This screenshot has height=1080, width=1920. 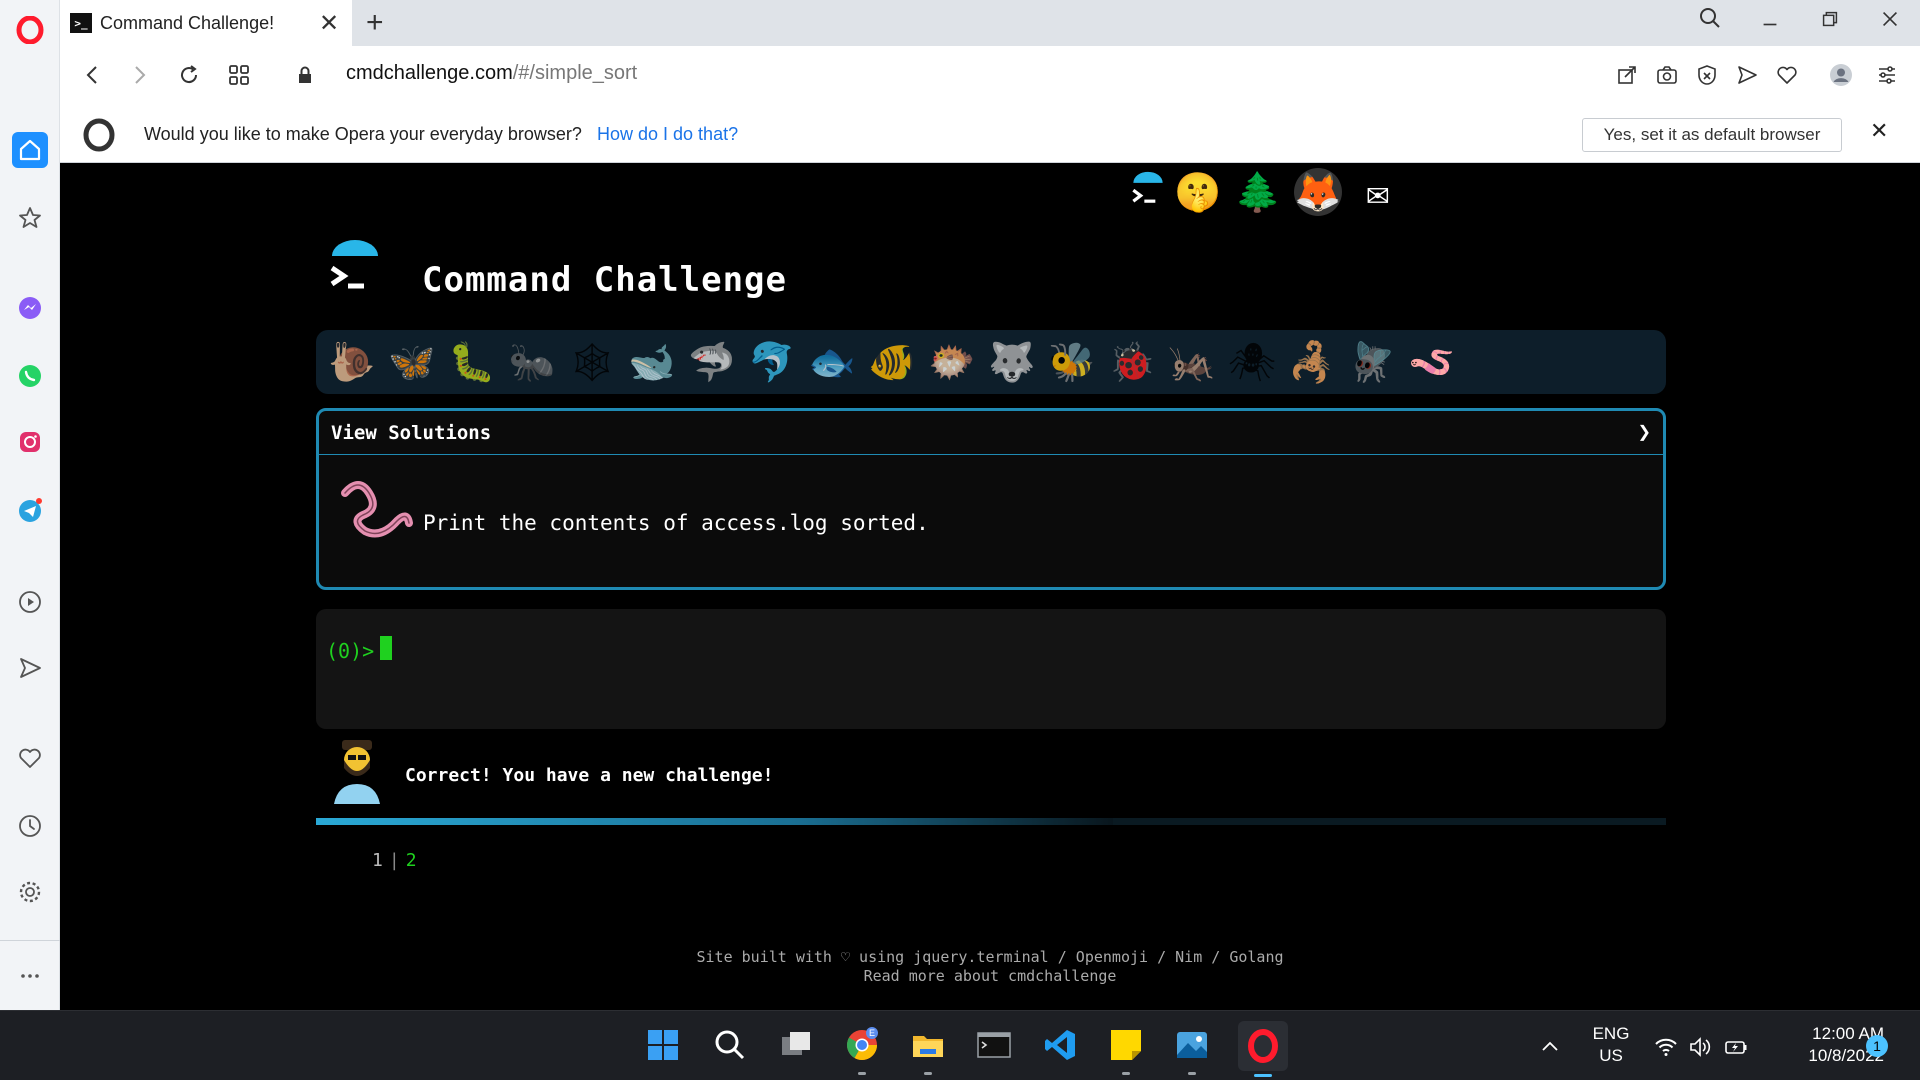 What do you see at coordinates (329, 23) in the screenshot?
I see `tab-close-icon: ✕` at bounding box center [329, 23].